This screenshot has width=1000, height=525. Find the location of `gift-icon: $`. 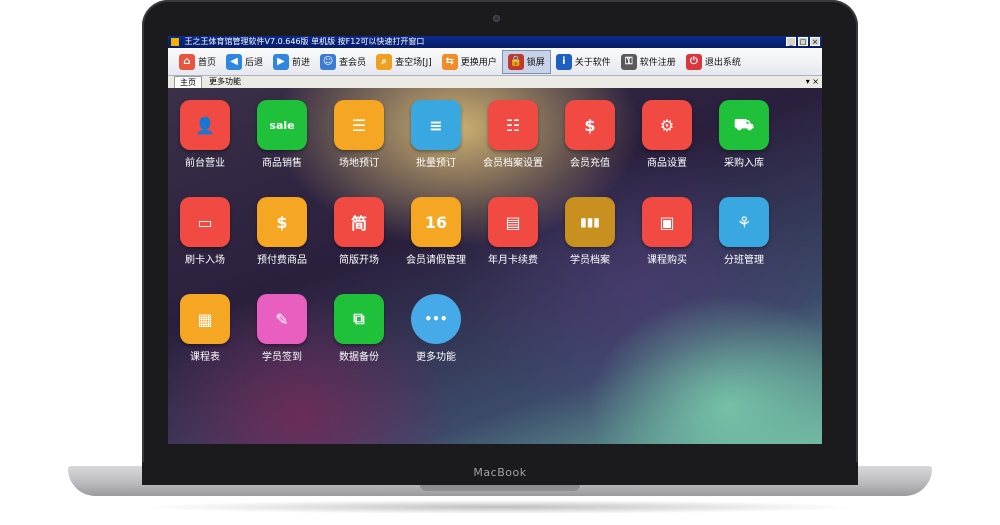

gift-icon: $ is located at coordinates (282, 222).